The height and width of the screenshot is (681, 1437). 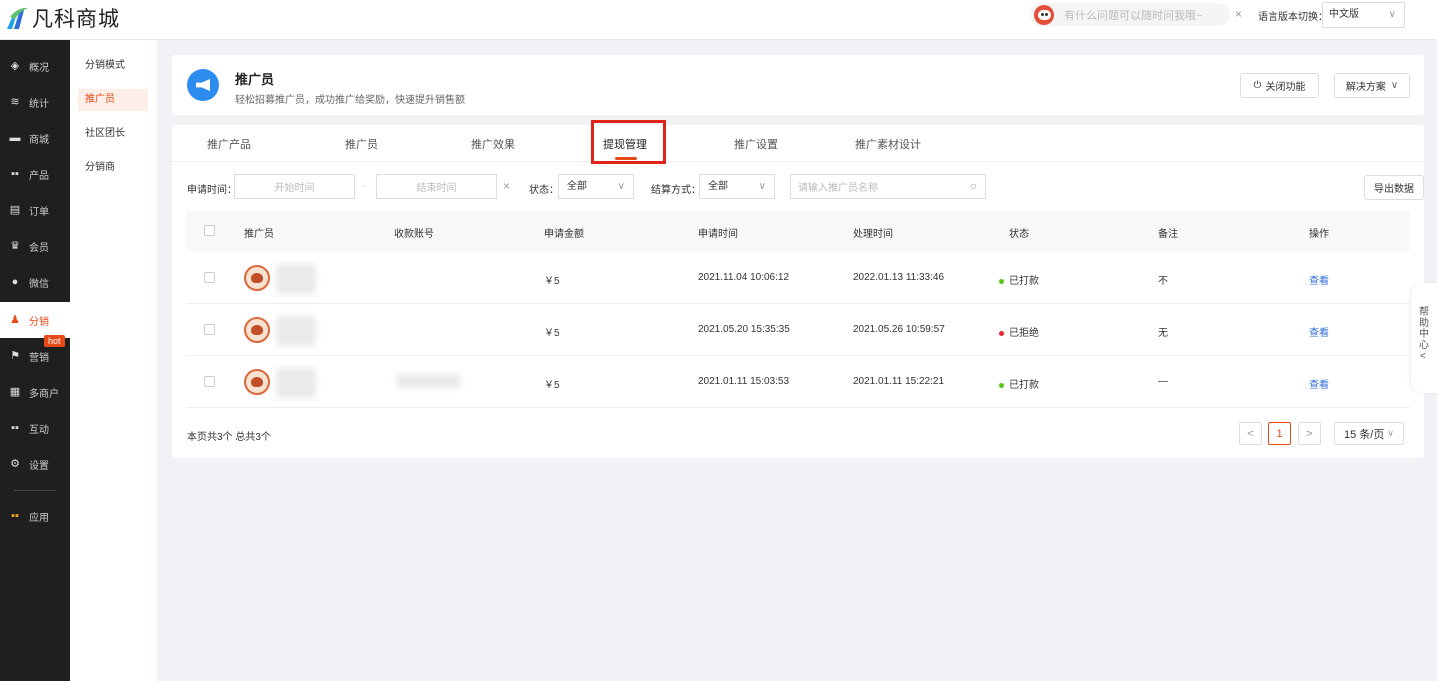 I want to click on page-title: 推广员, so click(x=255, y=79).